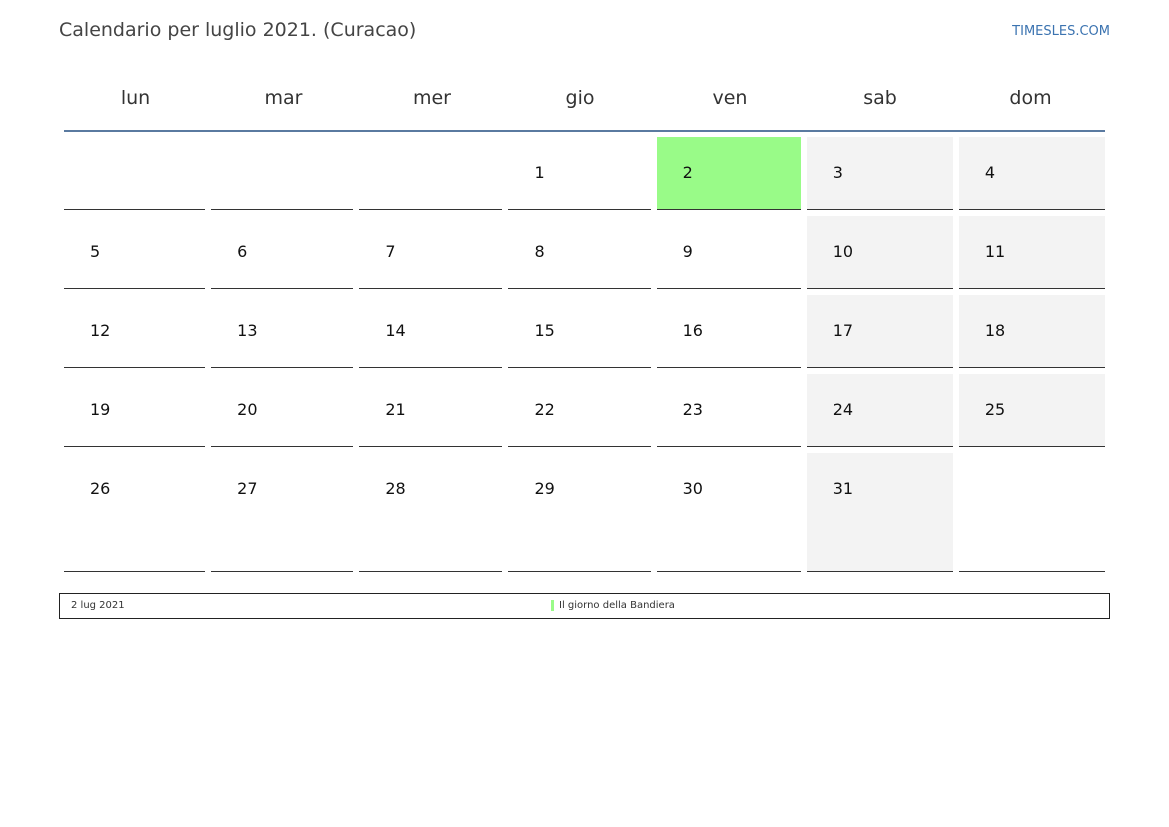 Image resolution: width=1169 pixels, height=827 pixels. What do you see at coordinates (100, 409) in the screenshot?
I see `day-number: 19` at bounding box center [100, 409].